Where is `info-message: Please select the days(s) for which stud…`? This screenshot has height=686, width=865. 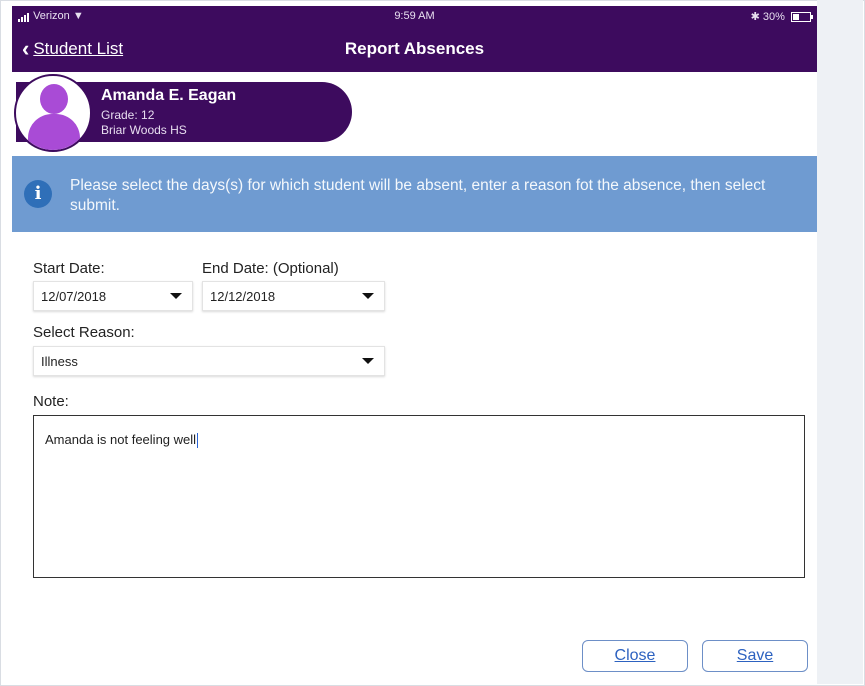 info-message: Please select the days(s) for which stud… is located at coordinates (418, 195).